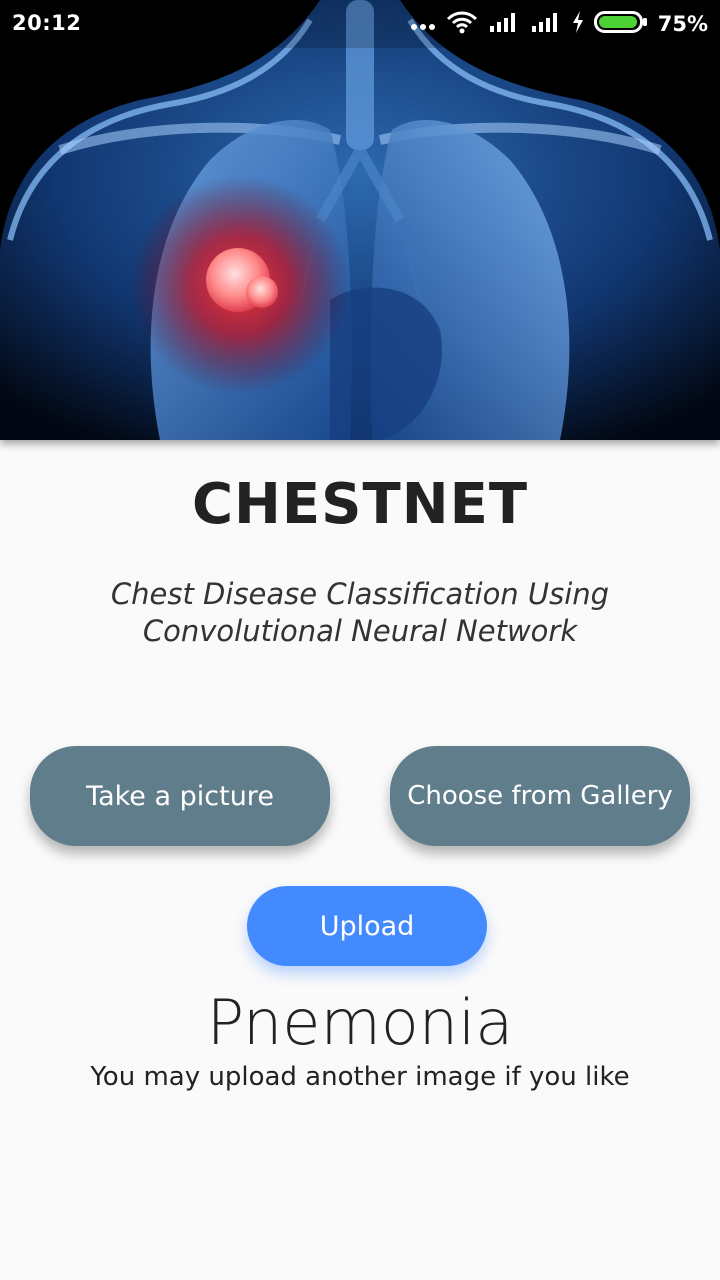 This screenshot has width=720, height=1280. I want to click on wifi-icon, so click(462, 24).